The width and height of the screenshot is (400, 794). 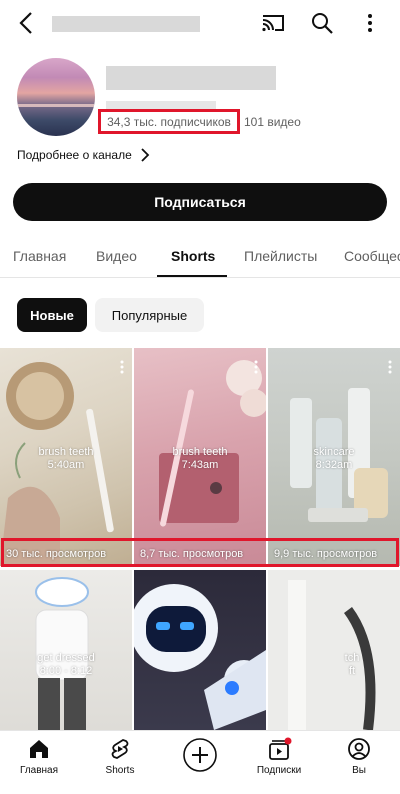 I want to click on short-caption-line2: 8:32am, so click(x=334, y=465).